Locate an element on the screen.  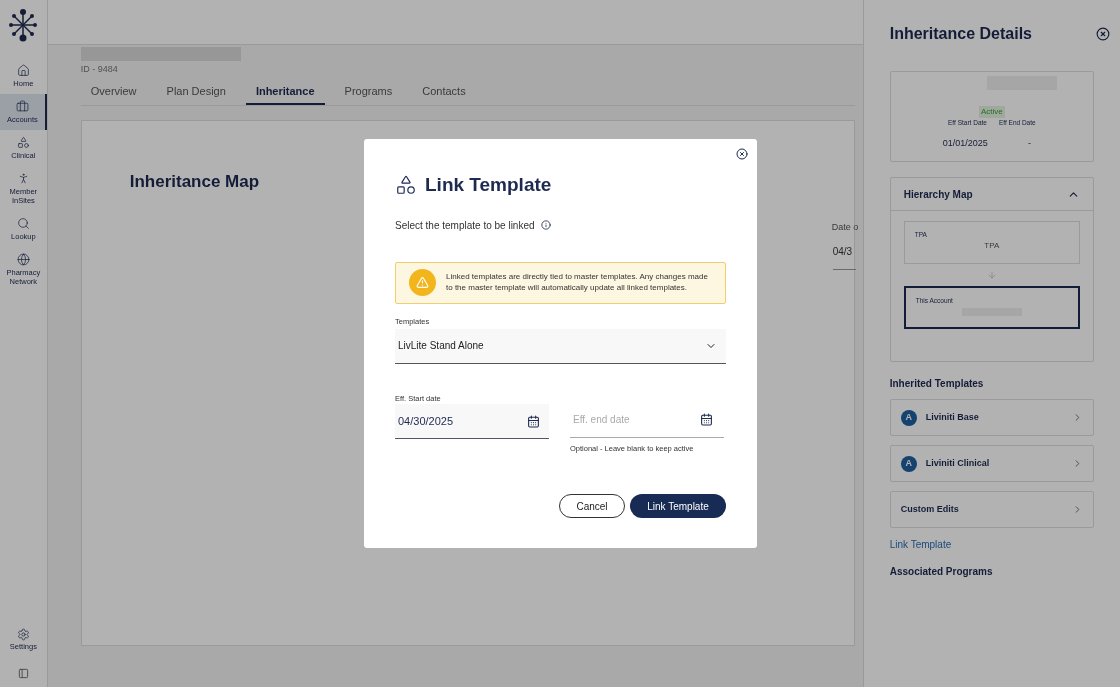
start-date-field: 04/30/2025 is located at coordinates (472, 421).